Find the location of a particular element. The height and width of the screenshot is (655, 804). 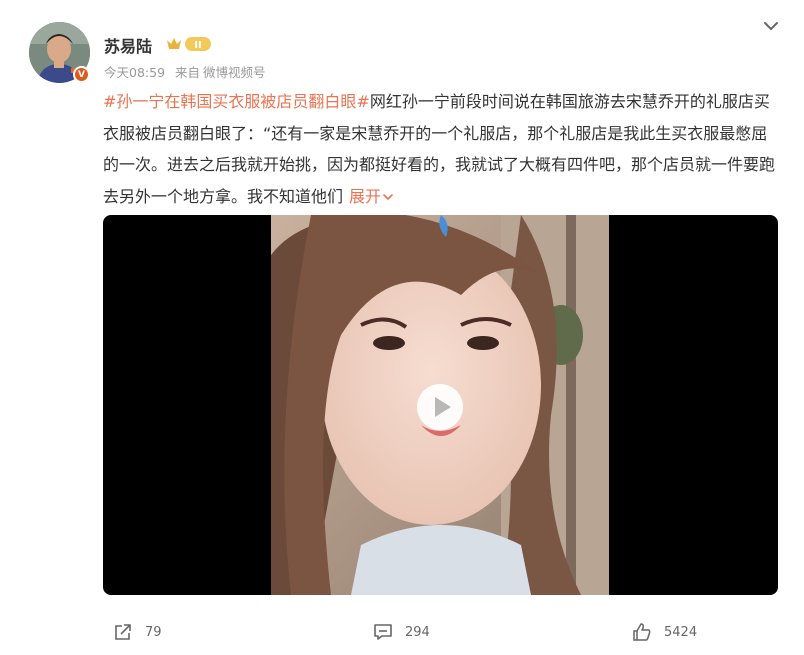

username: 苏易陆 is located at coordinates (128, 45).